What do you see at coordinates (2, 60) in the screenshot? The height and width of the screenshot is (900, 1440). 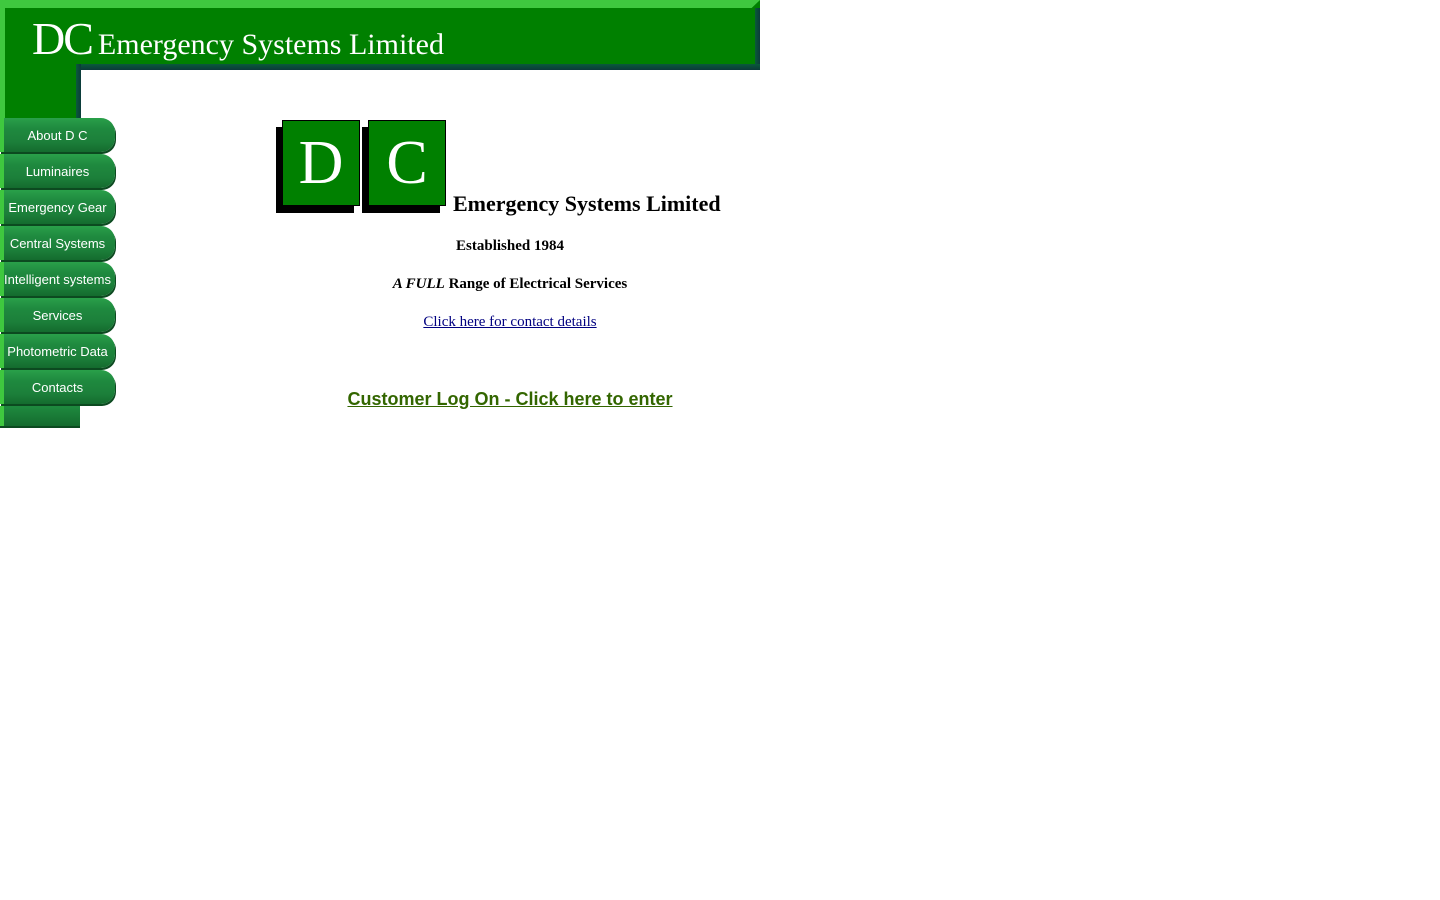 I see `banner-left-highlight` at bounding box center [2, 60].